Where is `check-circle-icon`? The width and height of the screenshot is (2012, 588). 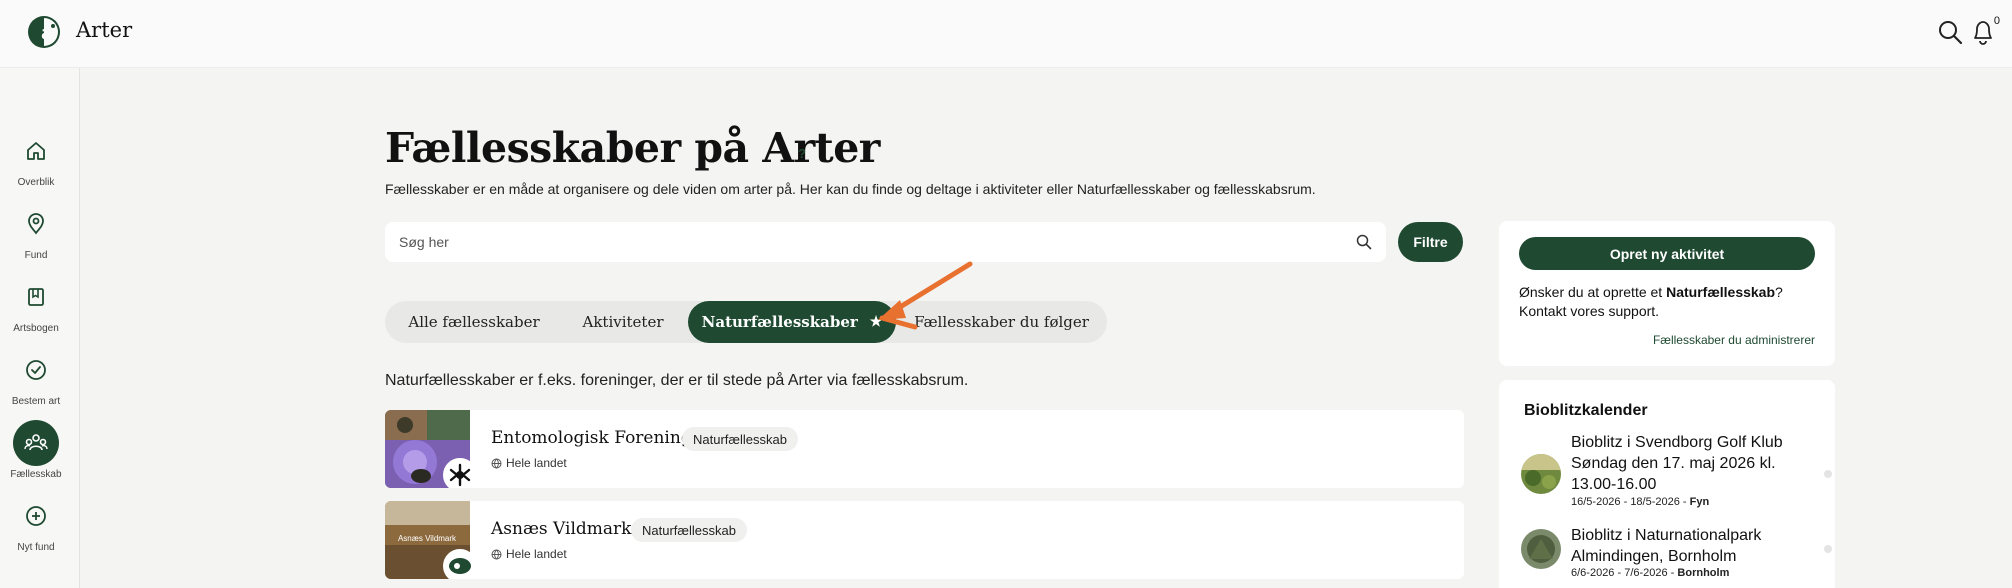
check-circle-icon is located at coordinates (36, 370).